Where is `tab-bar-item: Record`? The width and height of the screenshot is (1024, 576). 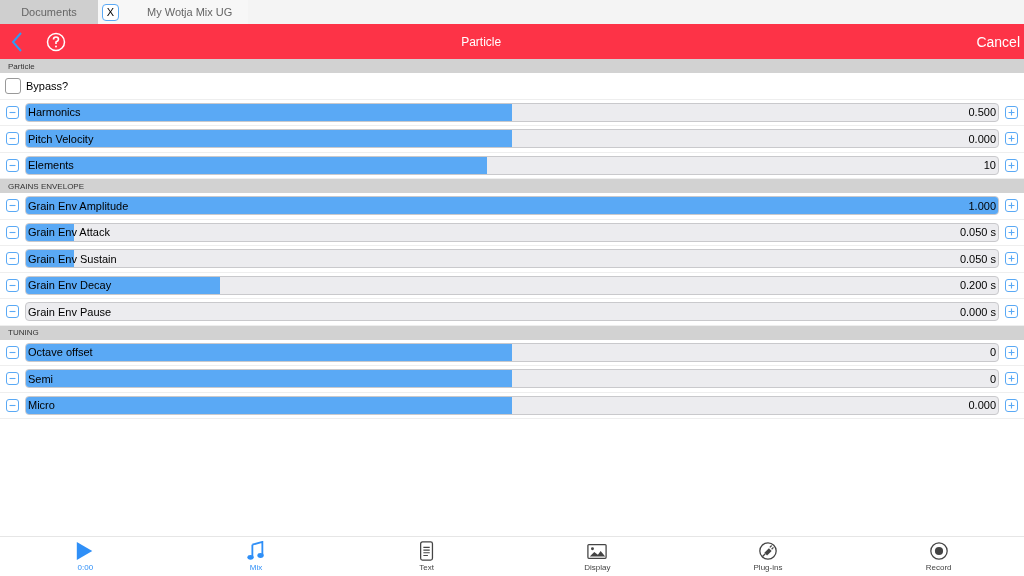 tab-bar-item: Record is located at coordinates (938, 556).